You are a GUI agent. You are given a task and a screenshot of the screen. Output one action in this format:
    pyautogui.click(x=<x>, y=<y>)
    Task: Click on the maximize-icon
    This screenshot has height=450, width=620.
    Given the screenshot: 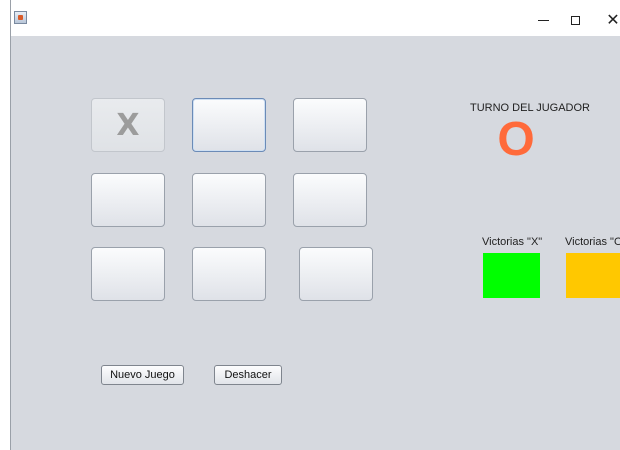 What is the action you would take?
    pyautogui.click(x=575, y=20)
    